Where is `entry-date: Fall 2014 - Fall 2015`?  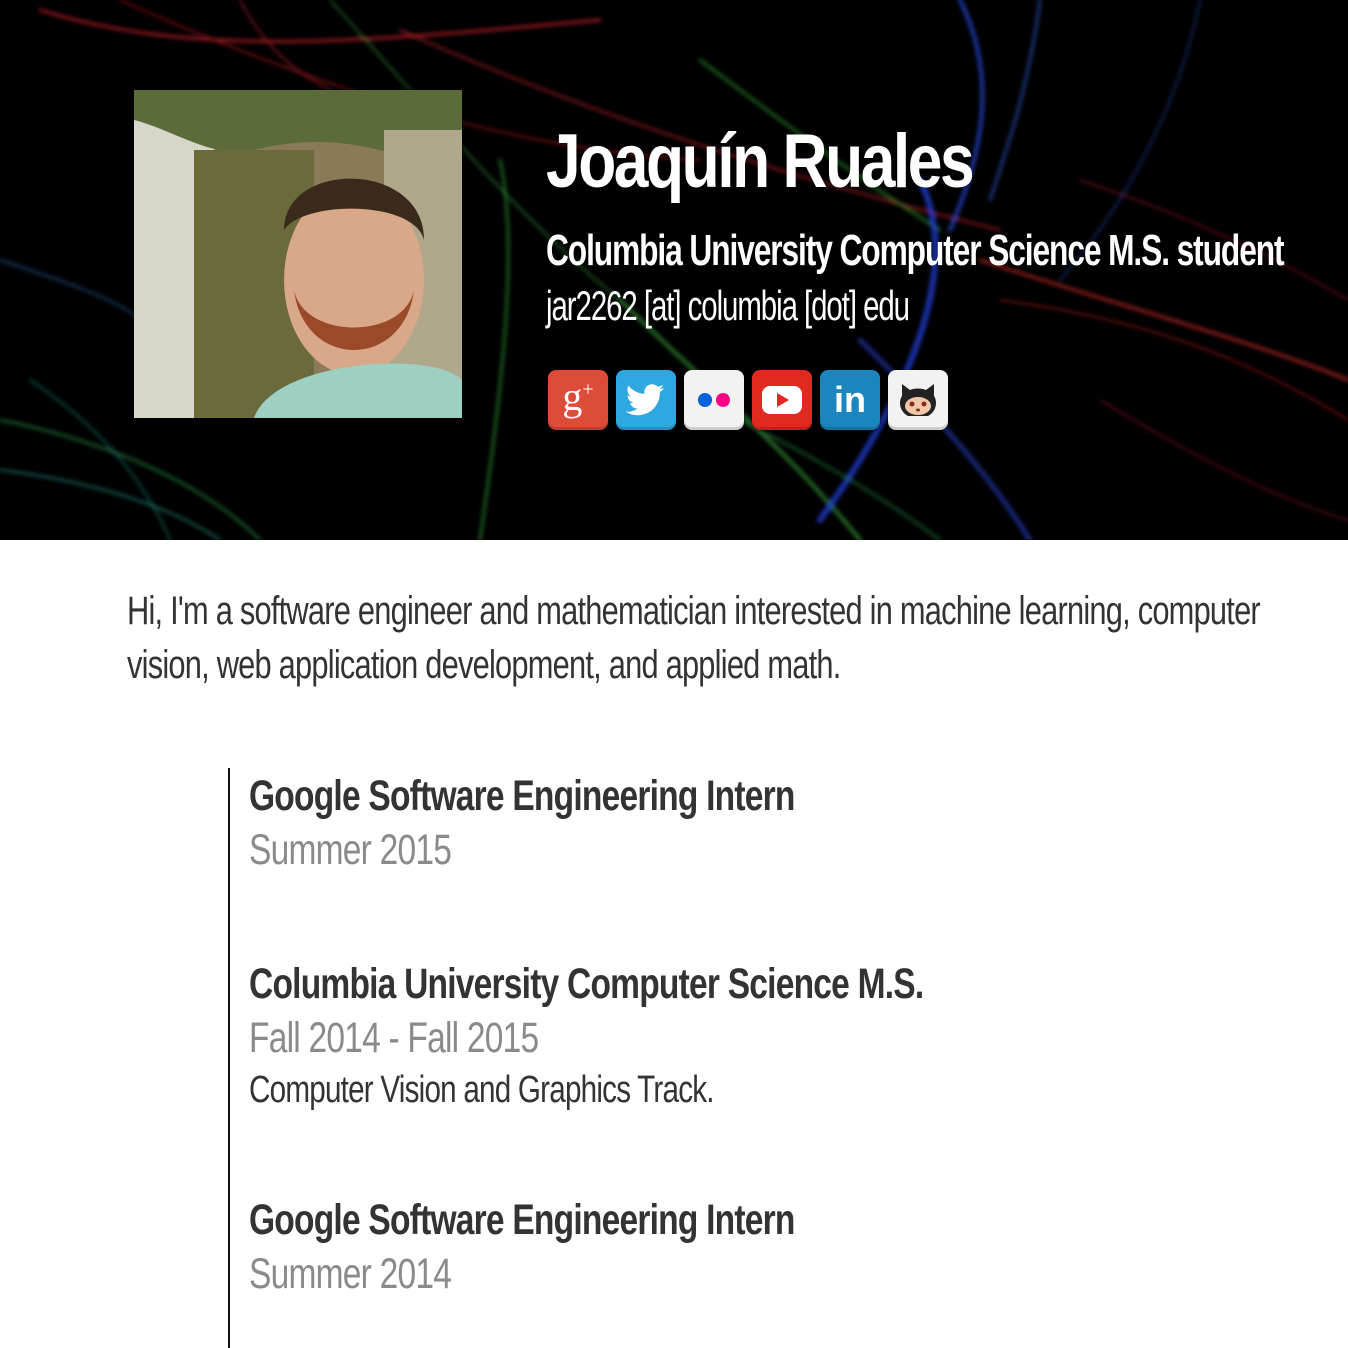
entry-date: Fall 2014 - Fall 2015 is located at coordinates (394, 1038).